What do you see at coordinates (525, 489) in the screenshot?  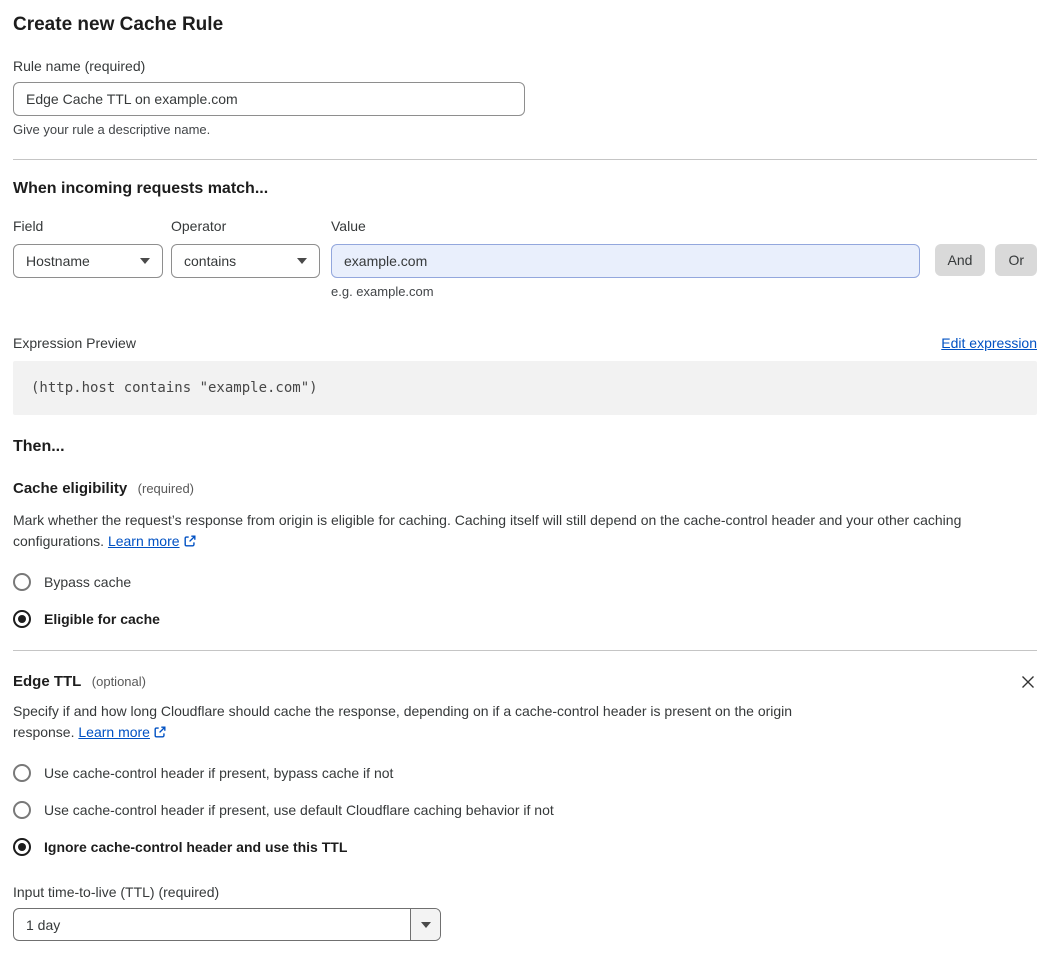 I see `cache-eligibility-heading-row: Cache eligibility (required)` at bounding box center [525, 489].